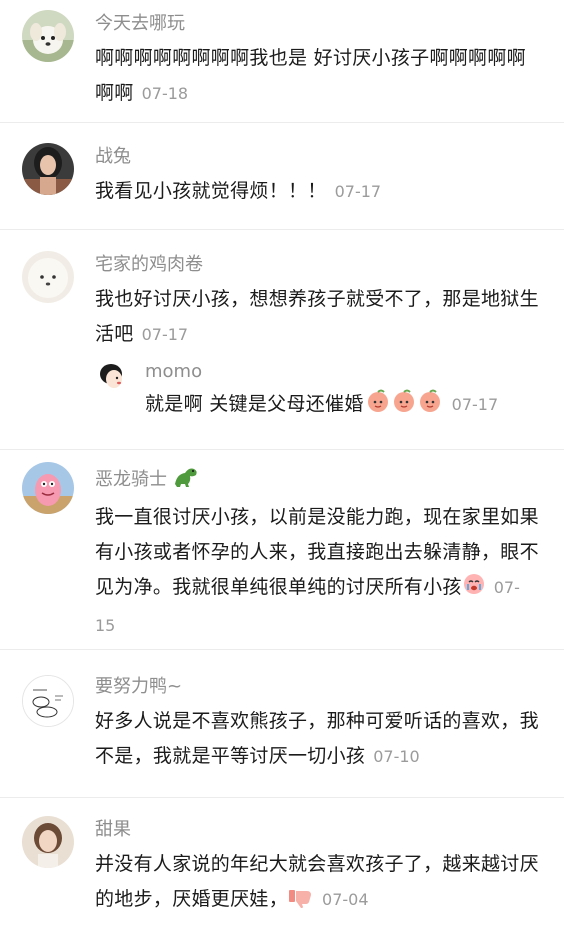 The height and width of the screenshot is (926, 564). What do you see at coordinates (113, 157) in the screenshot?
I see `username-text: 战兔` at bounding box center [113, 157].